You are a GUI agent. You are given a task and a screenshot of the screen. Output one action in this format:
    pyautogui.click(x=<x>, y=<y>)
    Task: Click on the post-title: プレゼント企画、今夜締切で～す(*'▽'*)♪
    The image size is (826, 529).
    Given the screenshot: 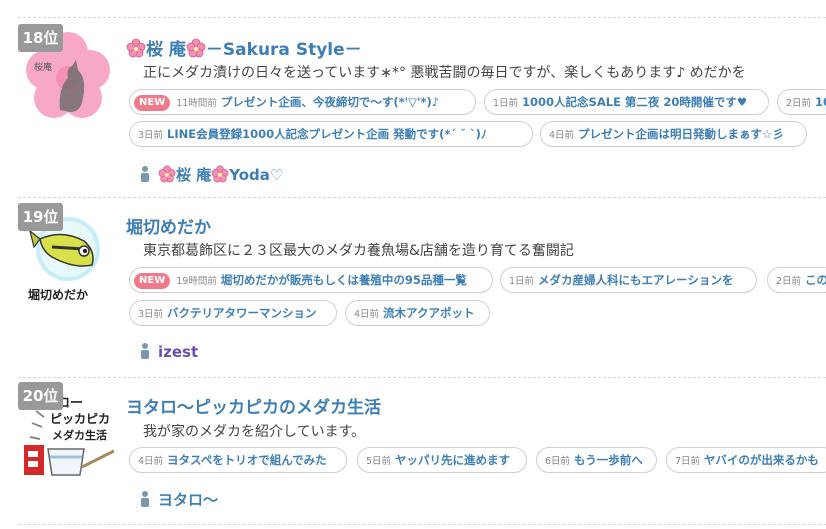 What is the action you would take?
    pyautogui.click(x=330, y=102)
    